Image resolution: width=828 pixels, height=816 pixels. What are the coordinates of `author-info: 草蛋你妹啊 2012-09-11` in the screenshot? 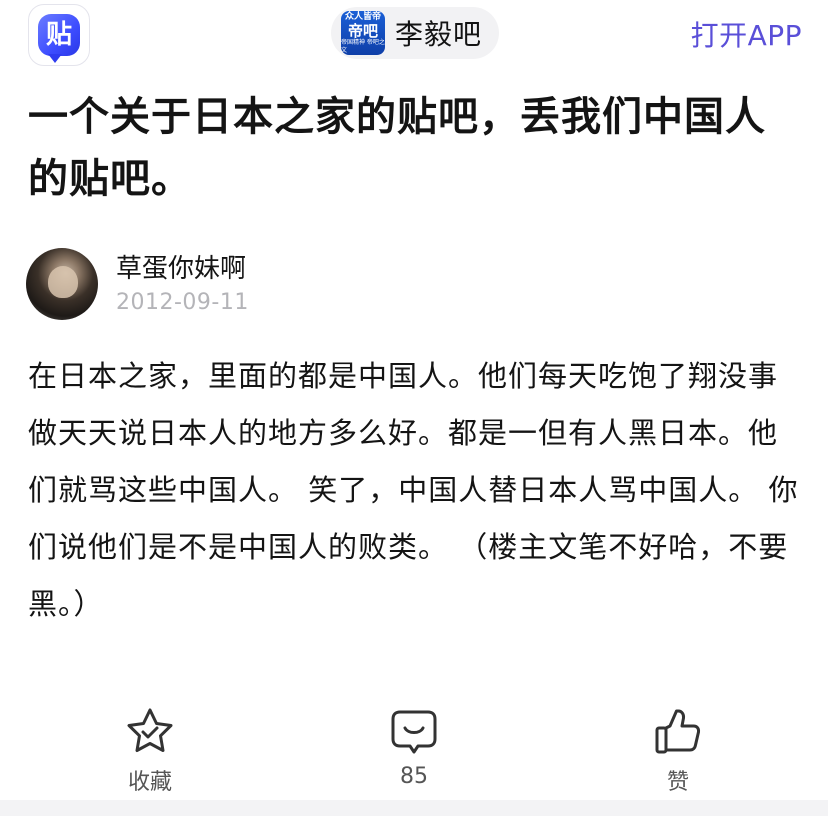 It's located at (326, 284).